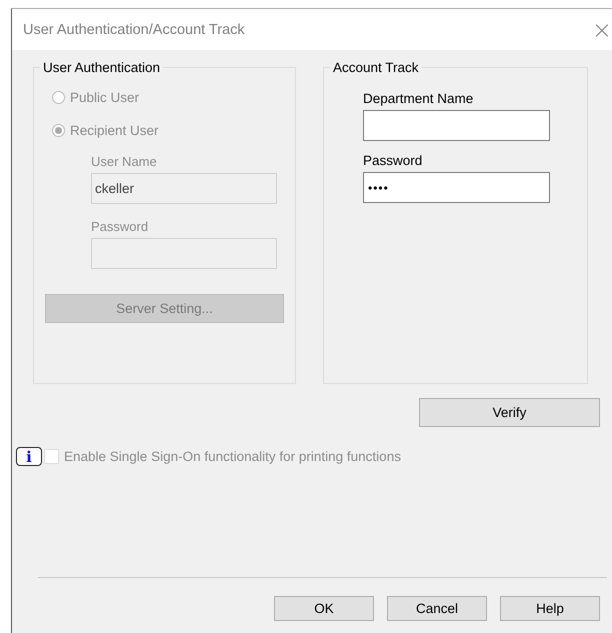  I want to click on password-field: ••••, so click(456, 187).